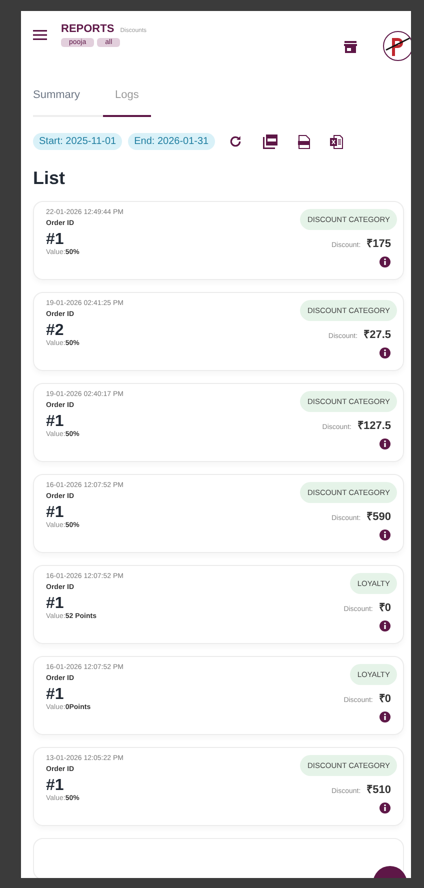 Image resolution: width=424 pixels, height=888 pixels. I want to click on refresh-icon, so click(235, 141).